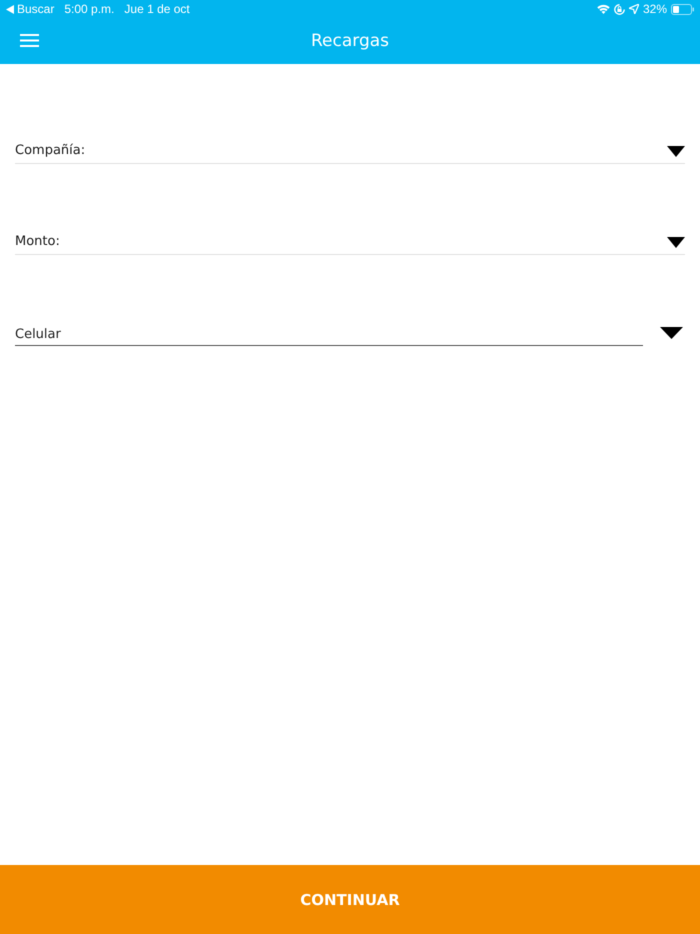 Image resolution: width=700 pixels, height=934 pixels. What do you see at coordinates (350, 149) in the screenshot?
I see `select-field: Compañía:` at bounding box center [350, 149].